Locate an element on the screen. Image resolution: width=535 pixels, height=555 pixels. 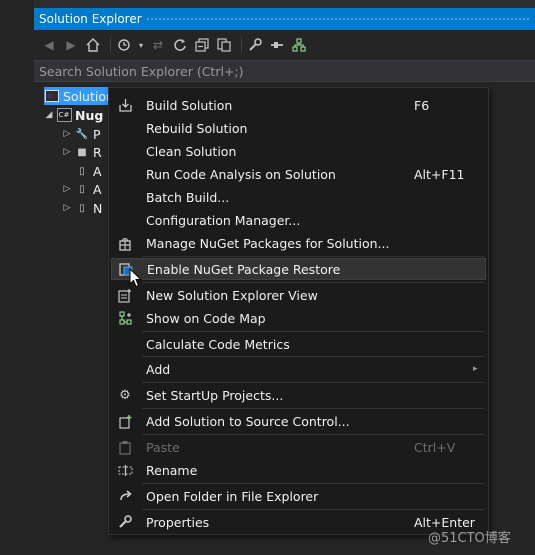
menu-item-rebuild-solution: Rebuild Solution is located at coordinates (298, 128).